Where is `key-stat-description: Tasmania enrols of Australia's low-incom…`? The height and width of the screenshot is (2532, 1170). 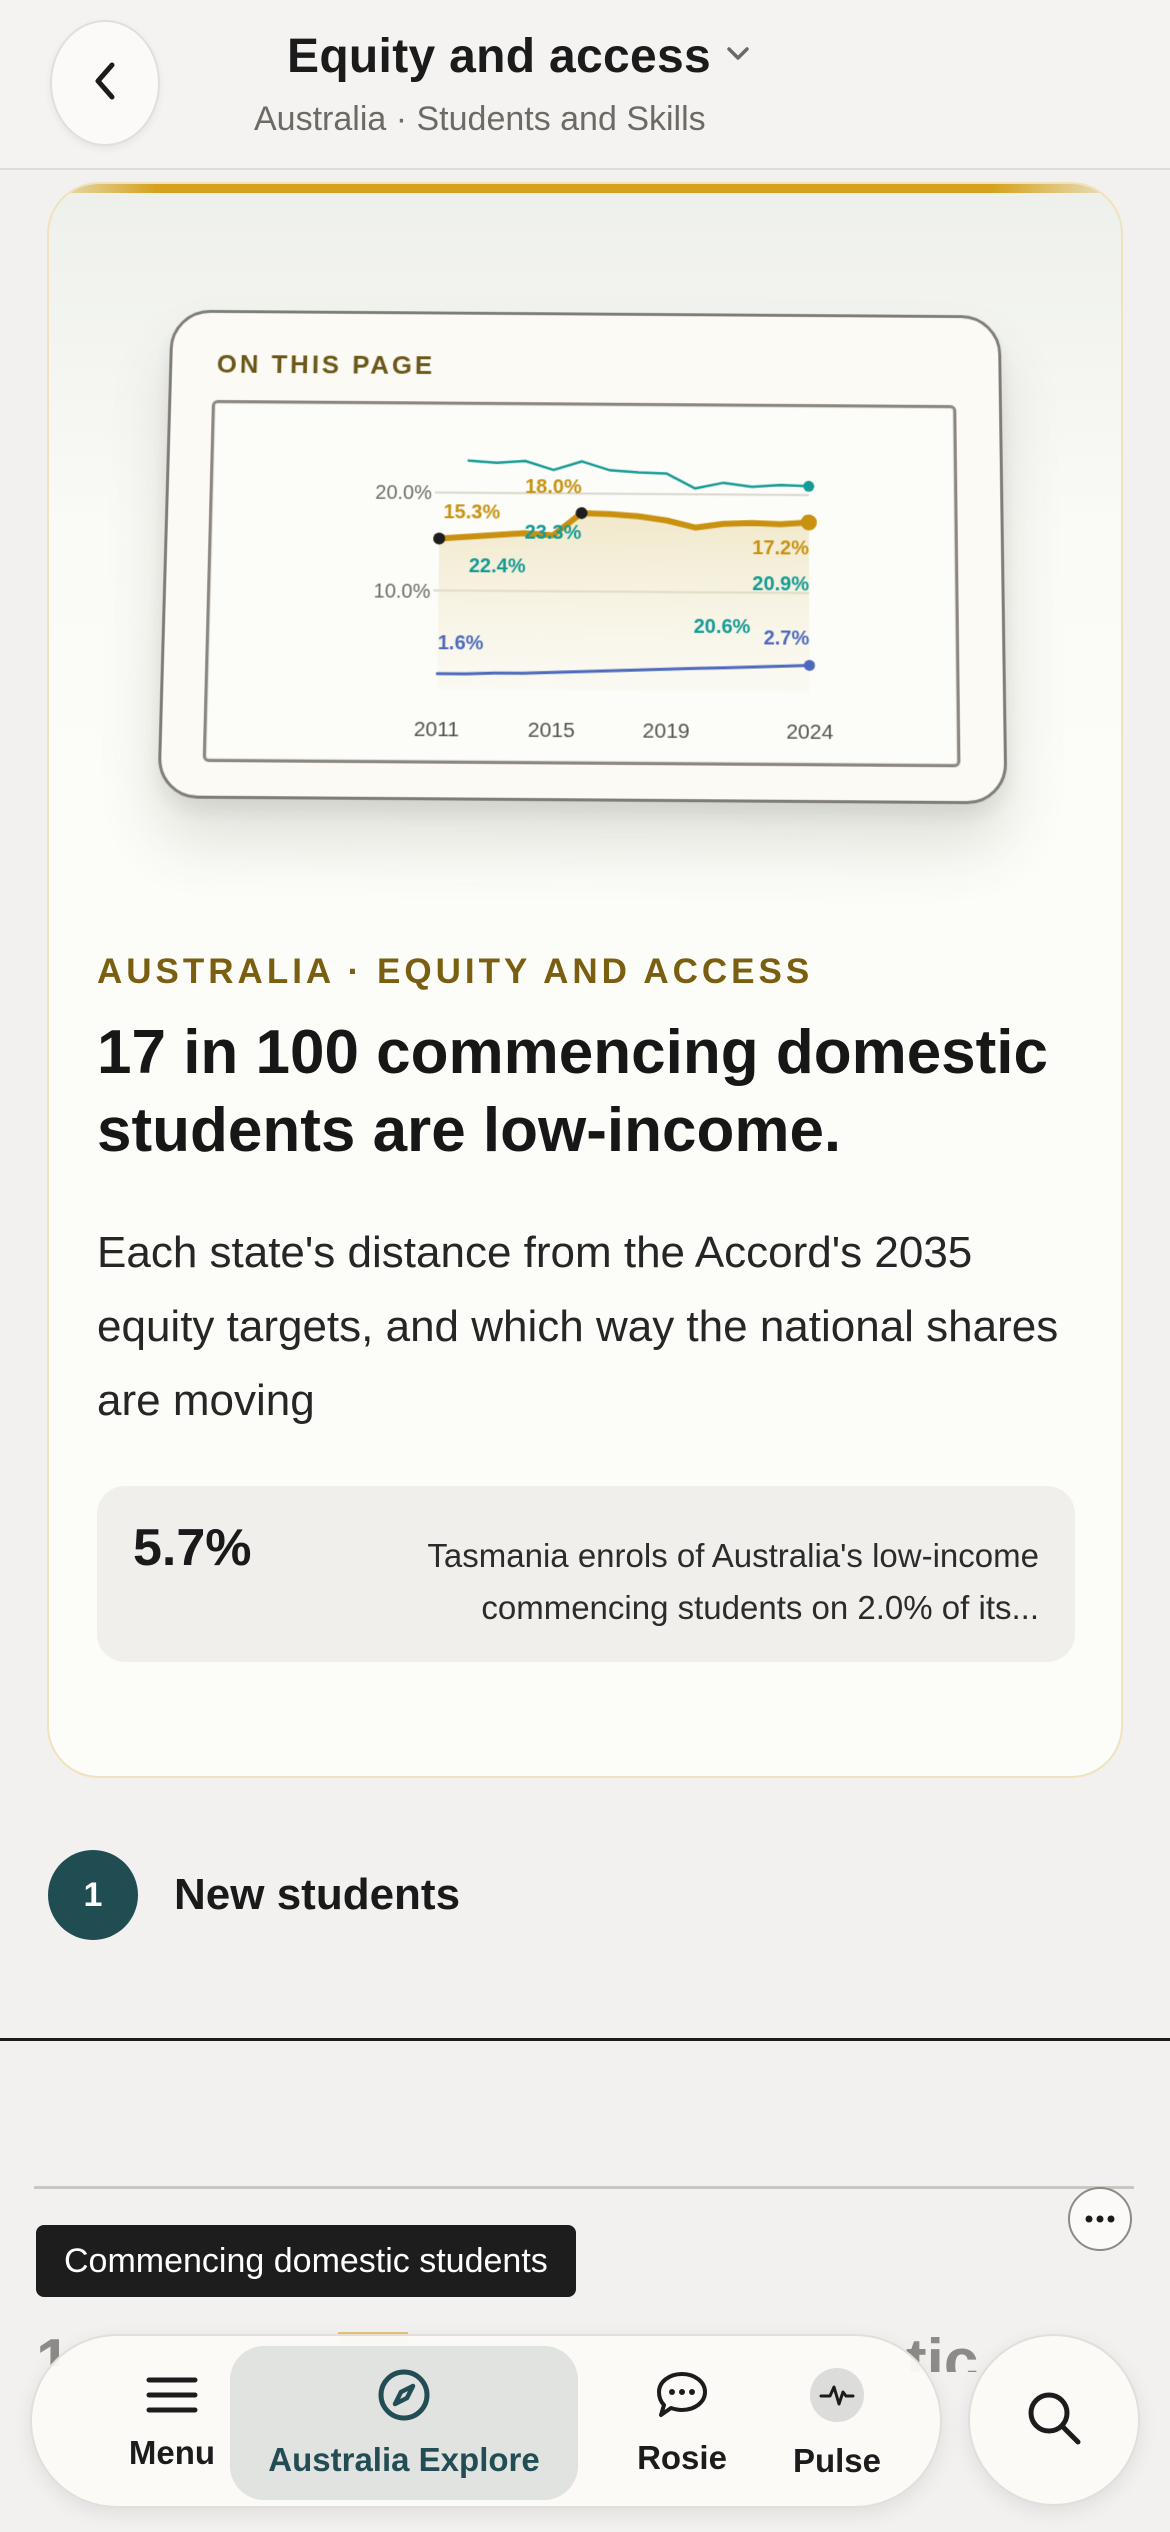
key-stat-description: Tasmania enrols of Australia's low-incom… is located at coordinates (733, 1581).